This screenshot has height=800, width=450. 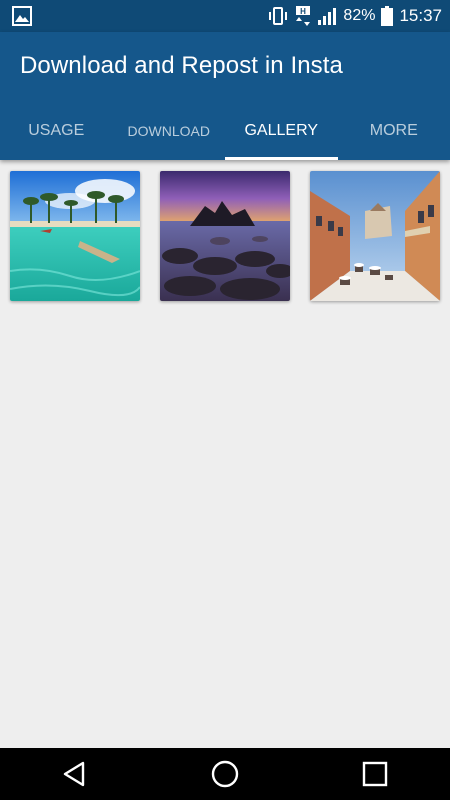 I want to click on tab-label: MORE, so click(x=393, y=130).